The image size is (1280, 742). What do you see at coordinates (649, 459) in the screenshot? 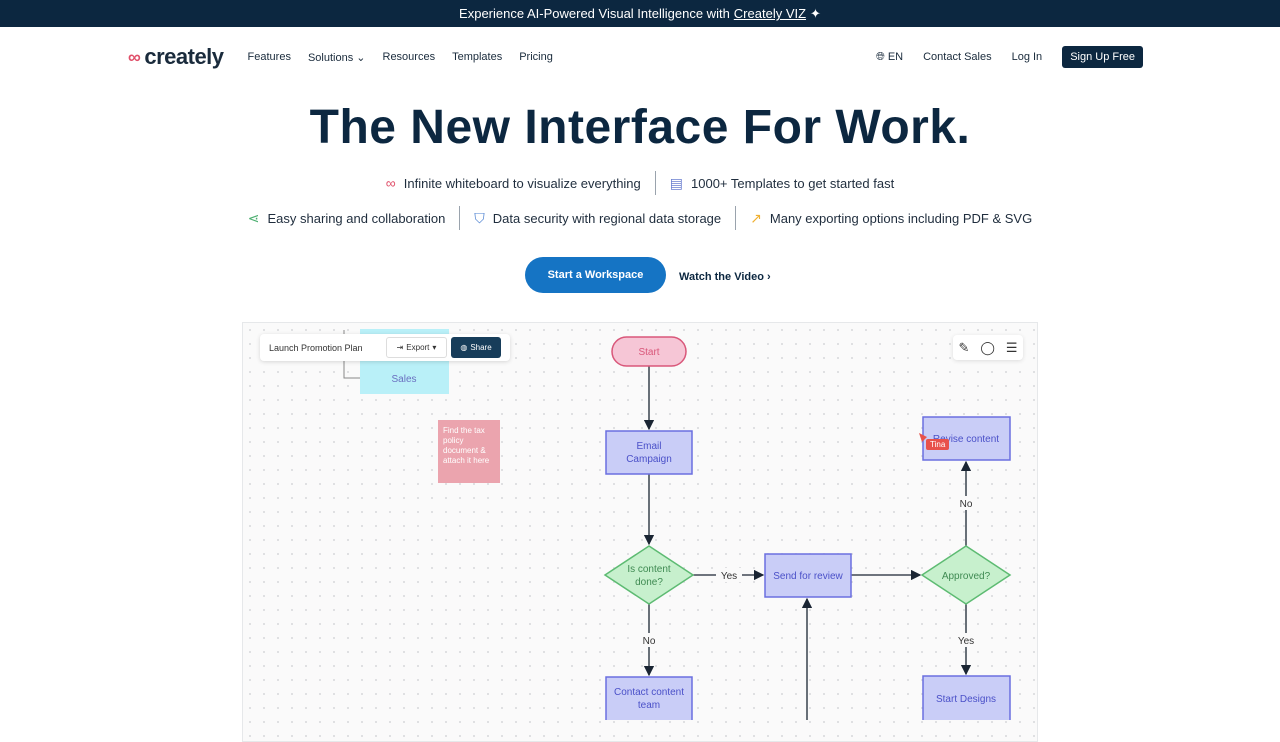
I see `svg-text: Campaign` at bounding box center [649, 459].